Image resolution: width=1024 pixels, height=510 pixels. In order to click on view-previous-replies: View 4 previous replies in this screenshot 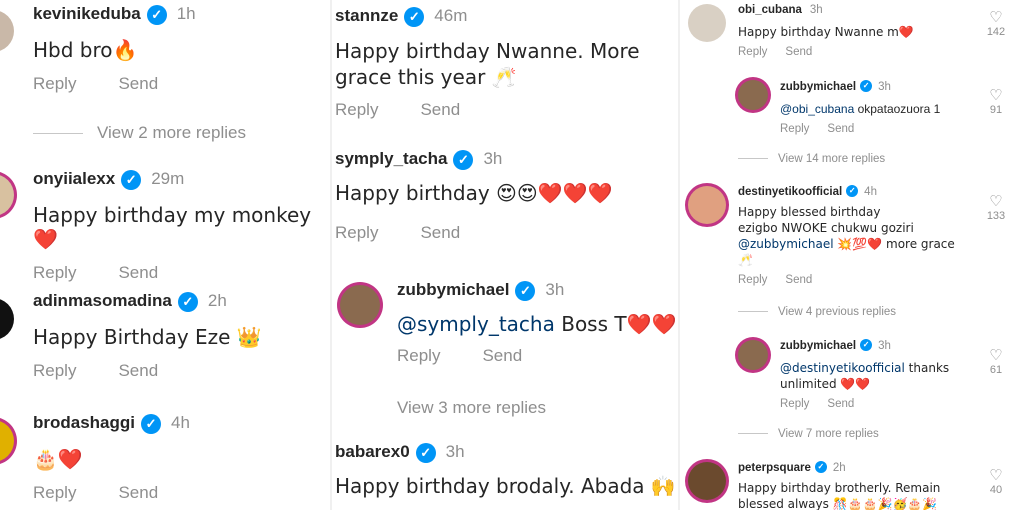, I will do `click(817, 312)`.